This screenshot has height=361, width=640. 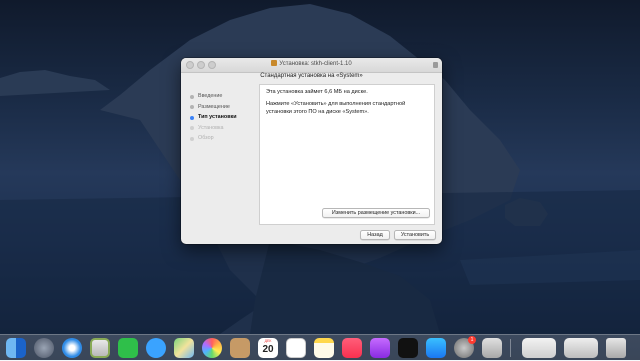 I want to click on step-introduction: Введение, so click(x=224, y=96).